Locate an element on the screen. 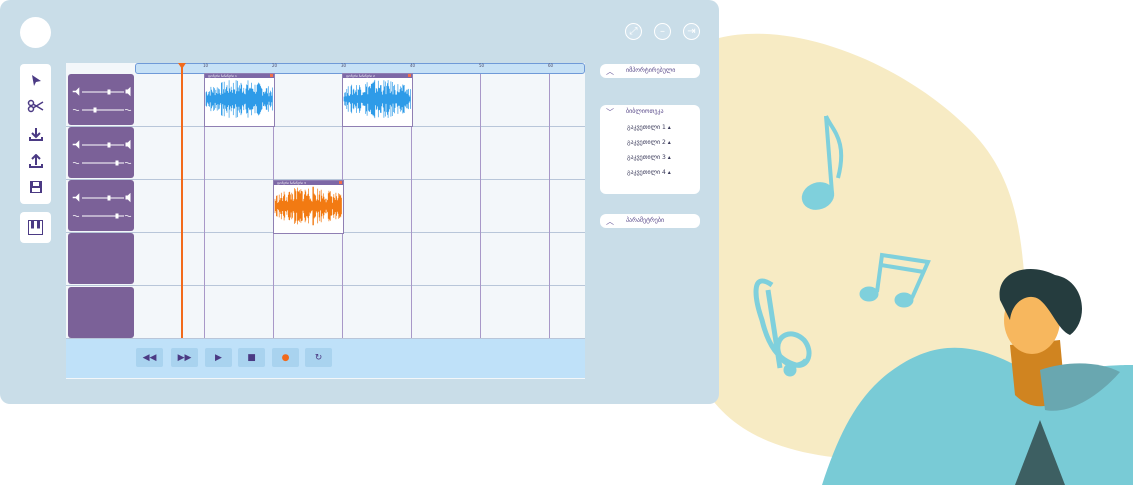 The image size is (1133, 485). minimize-icon: – is located at coordinates (662, 31).